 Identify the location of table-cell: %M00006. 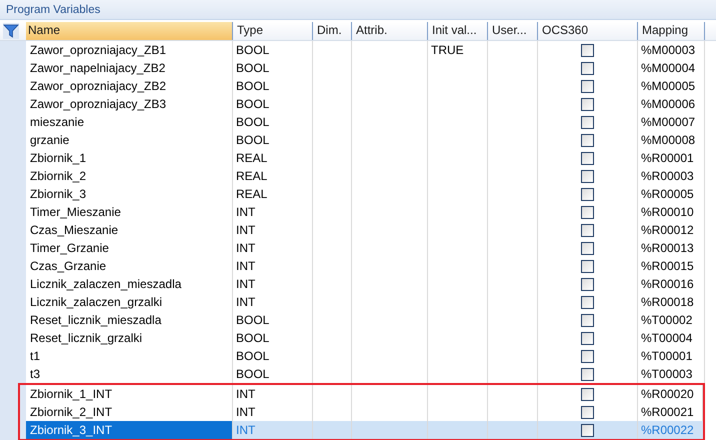
(671, 104).